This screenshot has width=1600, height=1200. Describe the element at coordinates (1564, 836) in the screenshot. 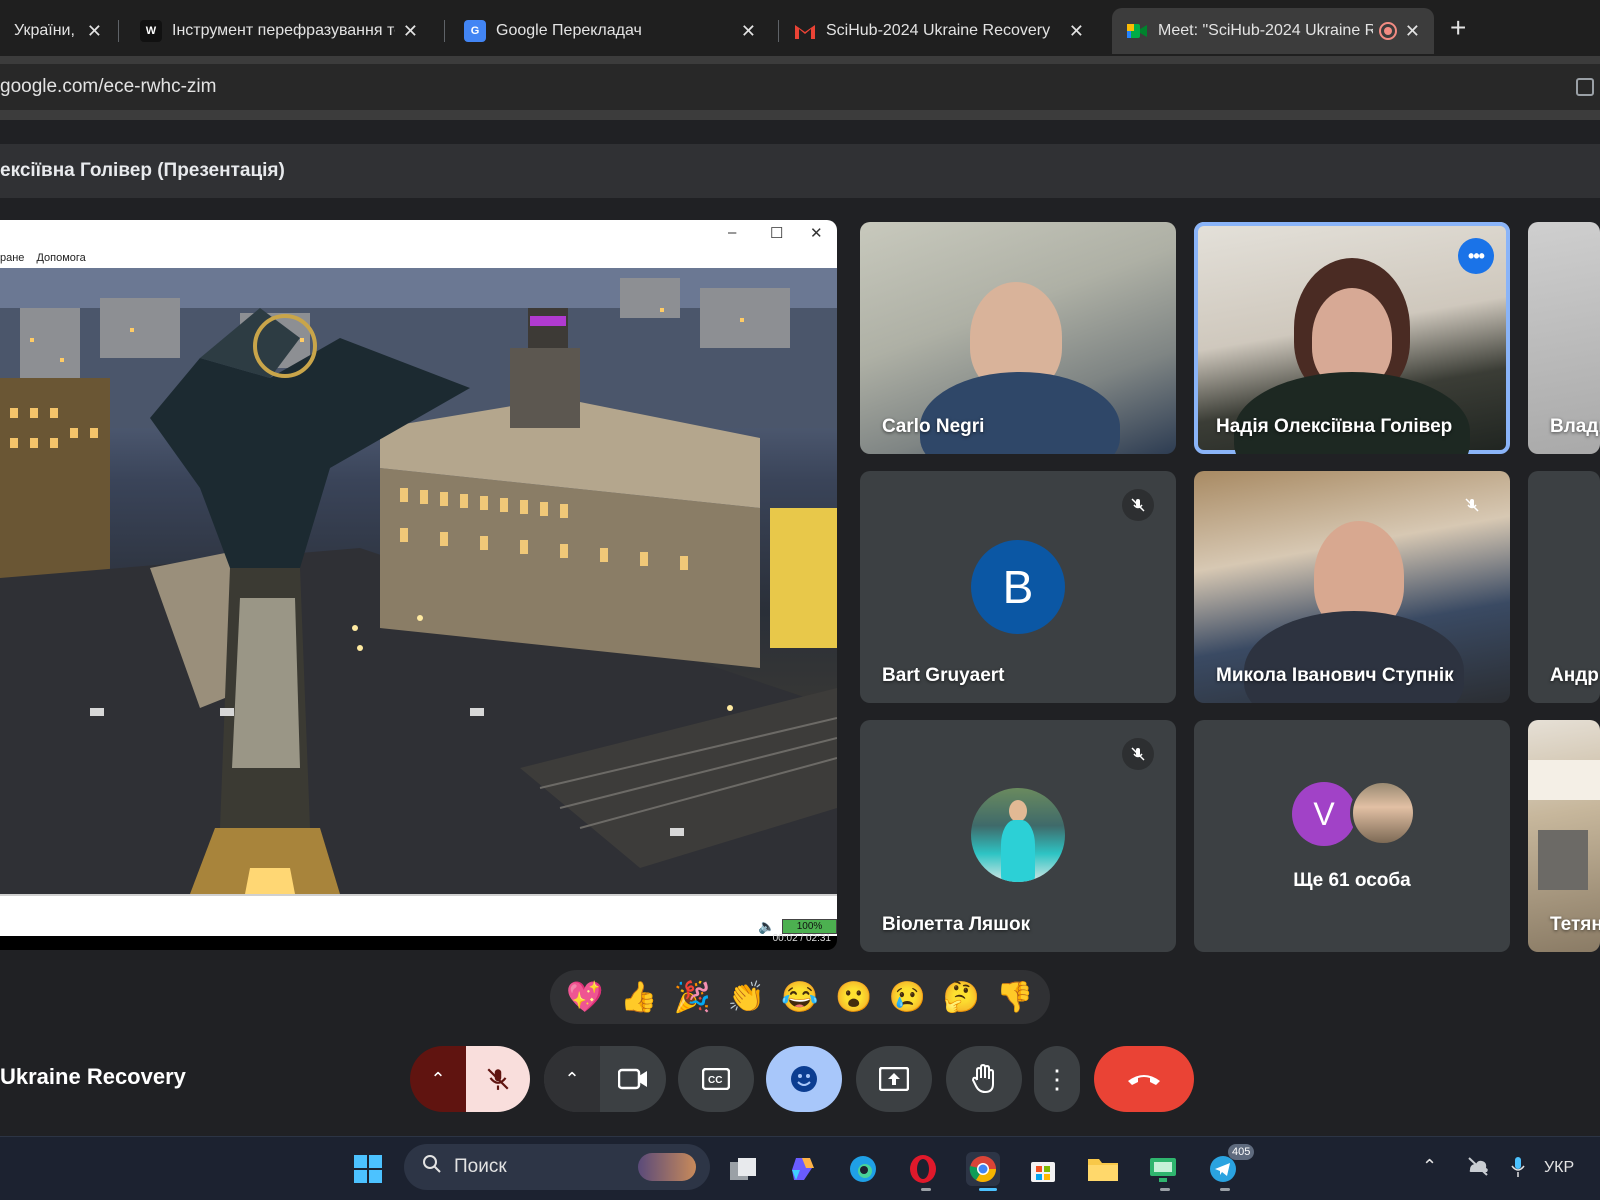

I see `participant-tile: Тетян` at that location.